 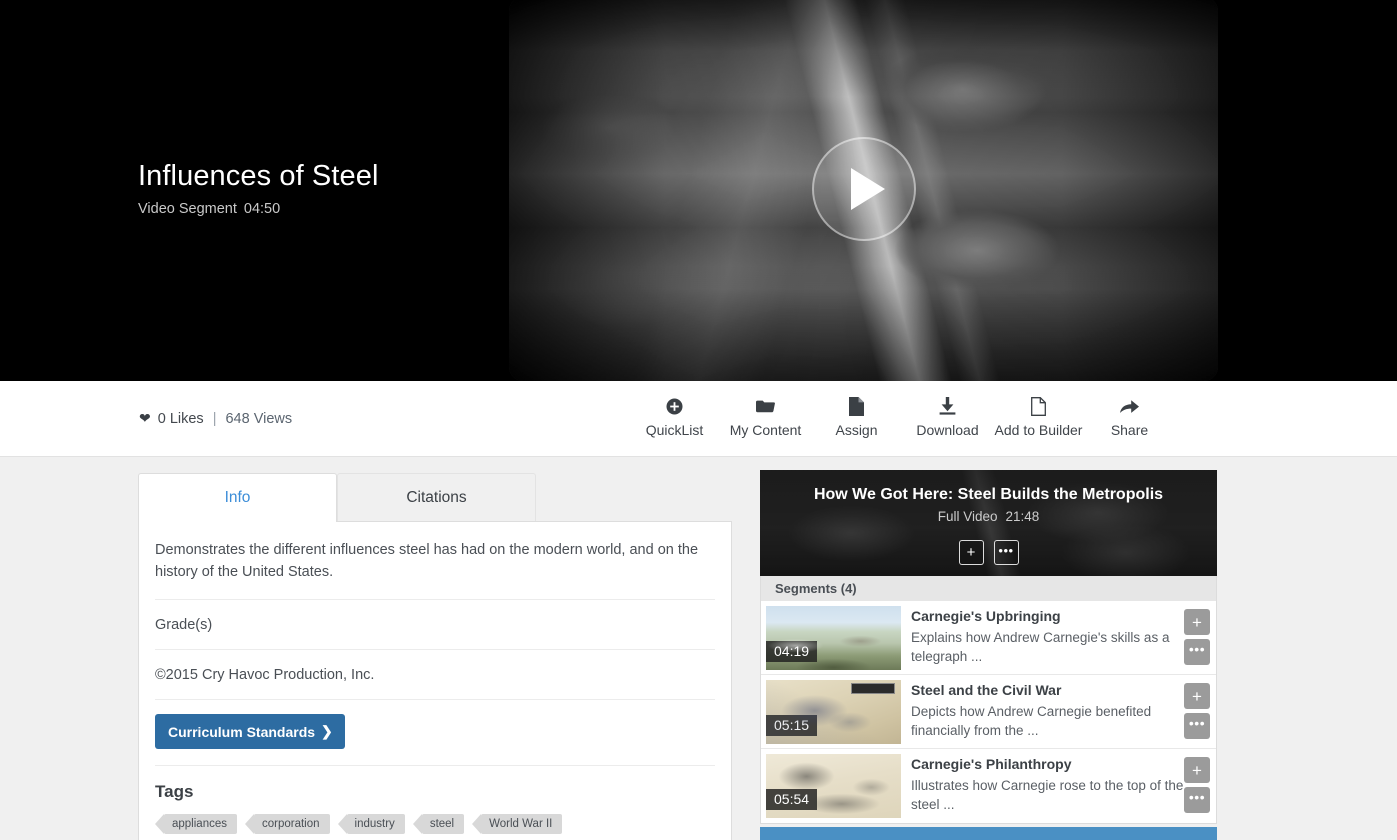 What do you see at coordinates (988, 833) in the screenshot?
I see `bottom-blue-bar` at bounding box center [988, 833].